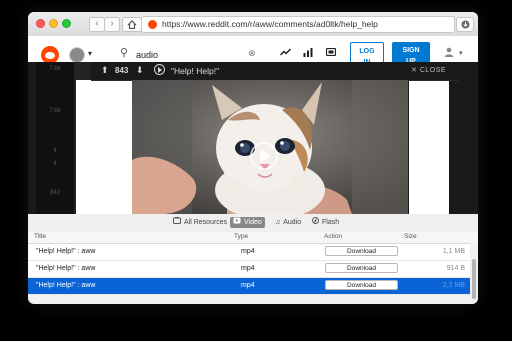 This screenshot has width=512, height=341. What do you see at coordinates (461, 53) in the screenshot?
I see `user-menu-caret-icon: ▾` at bounding box center [461, 53].